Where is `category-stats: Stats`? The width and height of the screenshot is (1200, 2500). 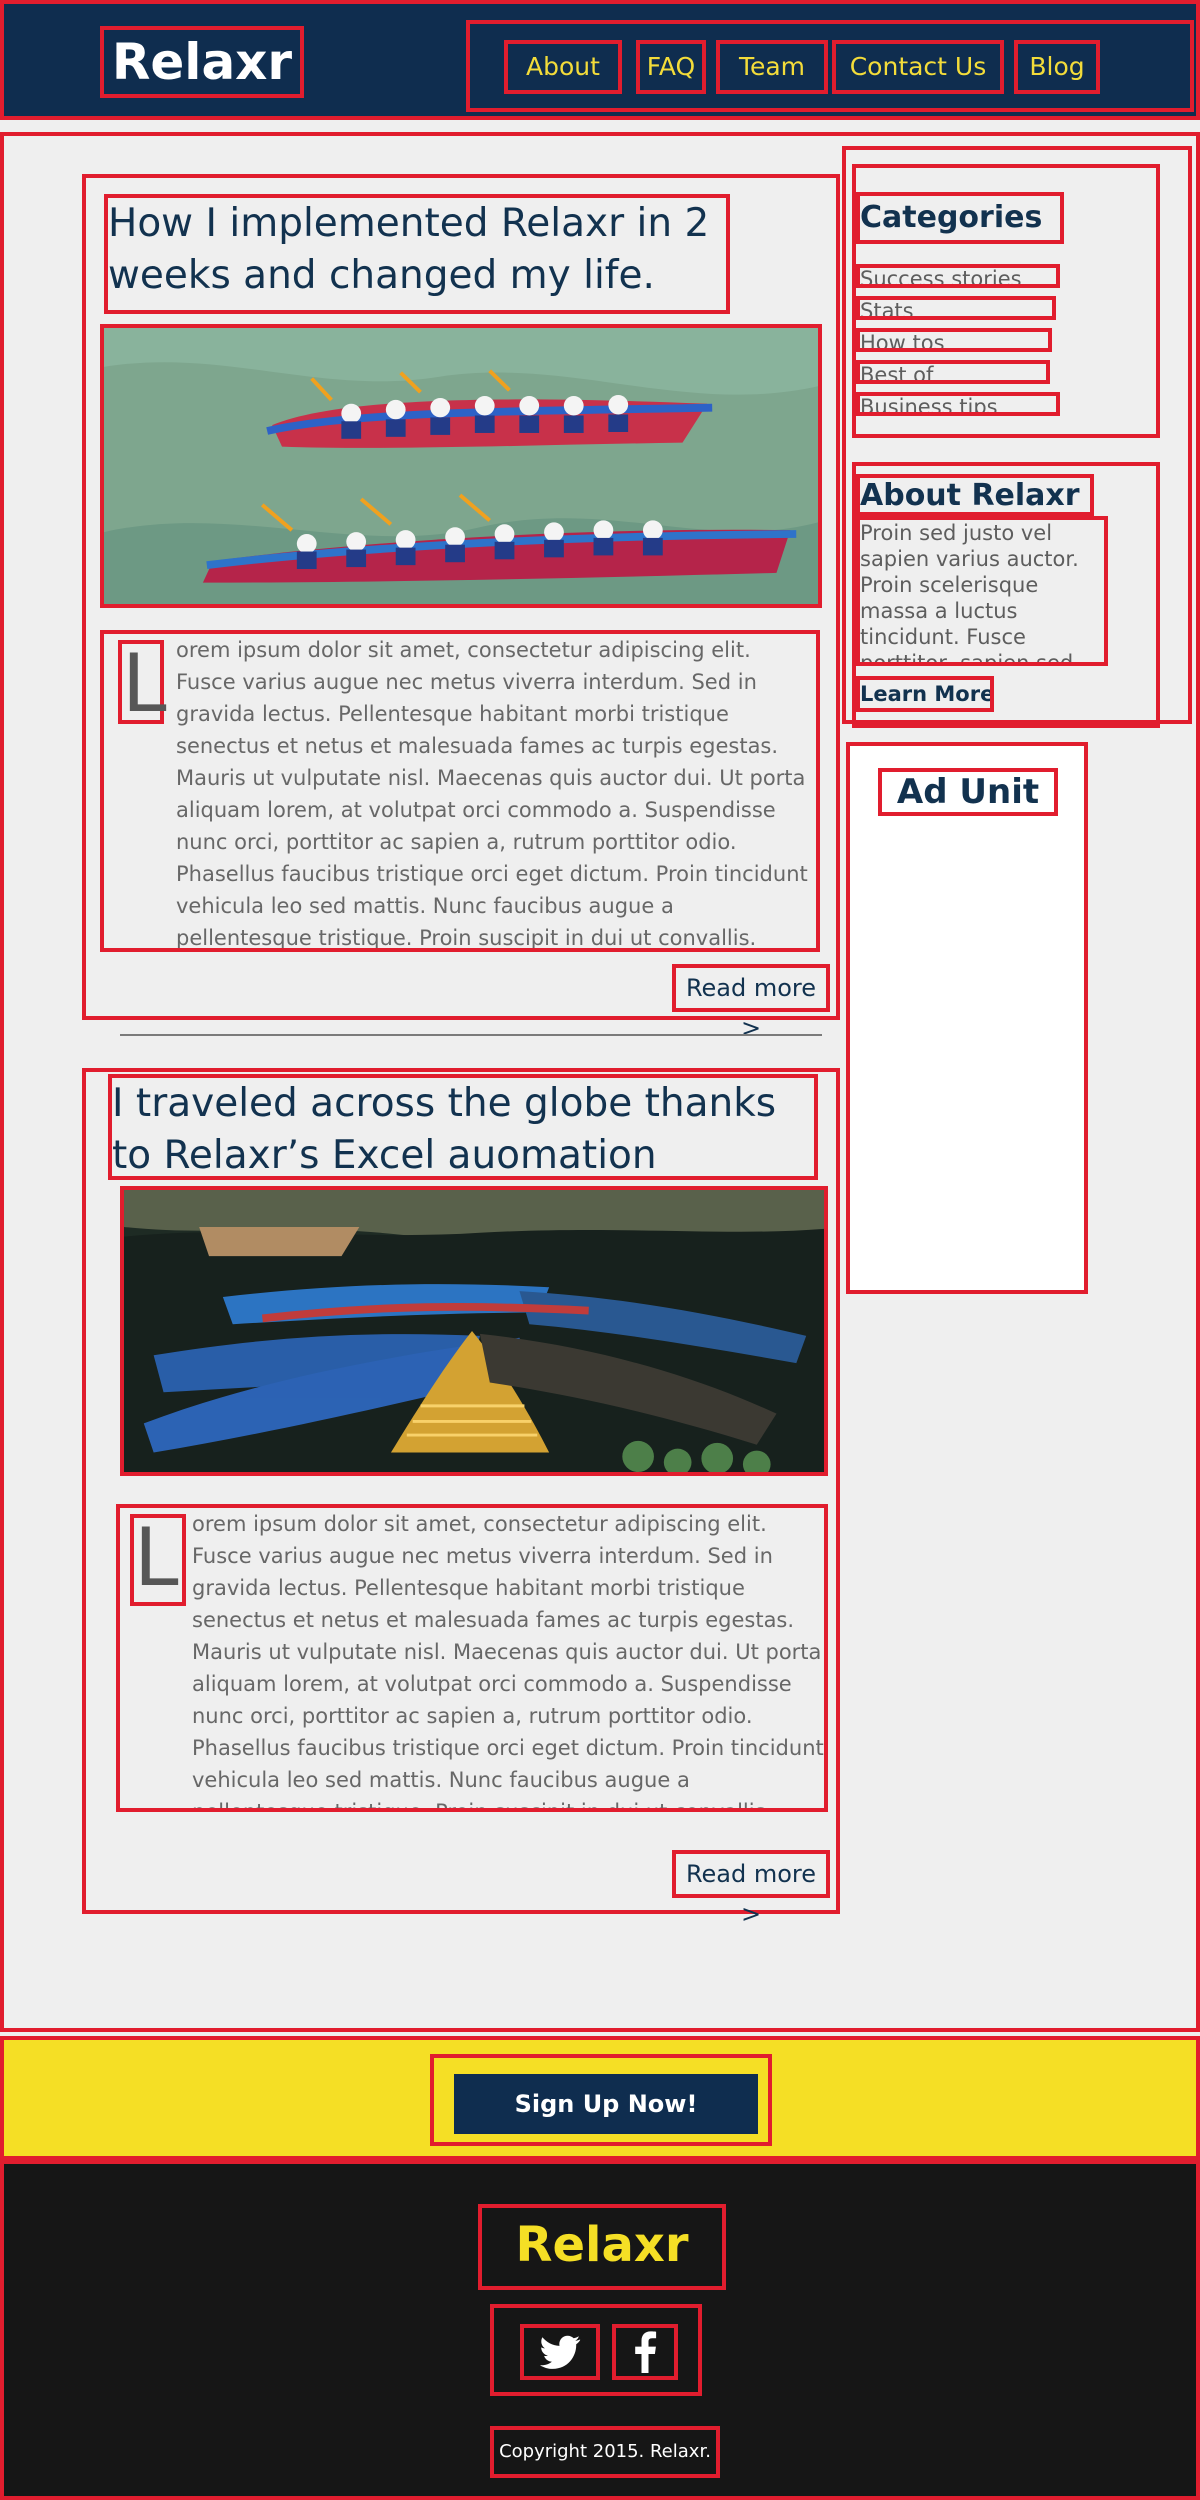 category-stats: Stats is located at coordinates (956, 308).